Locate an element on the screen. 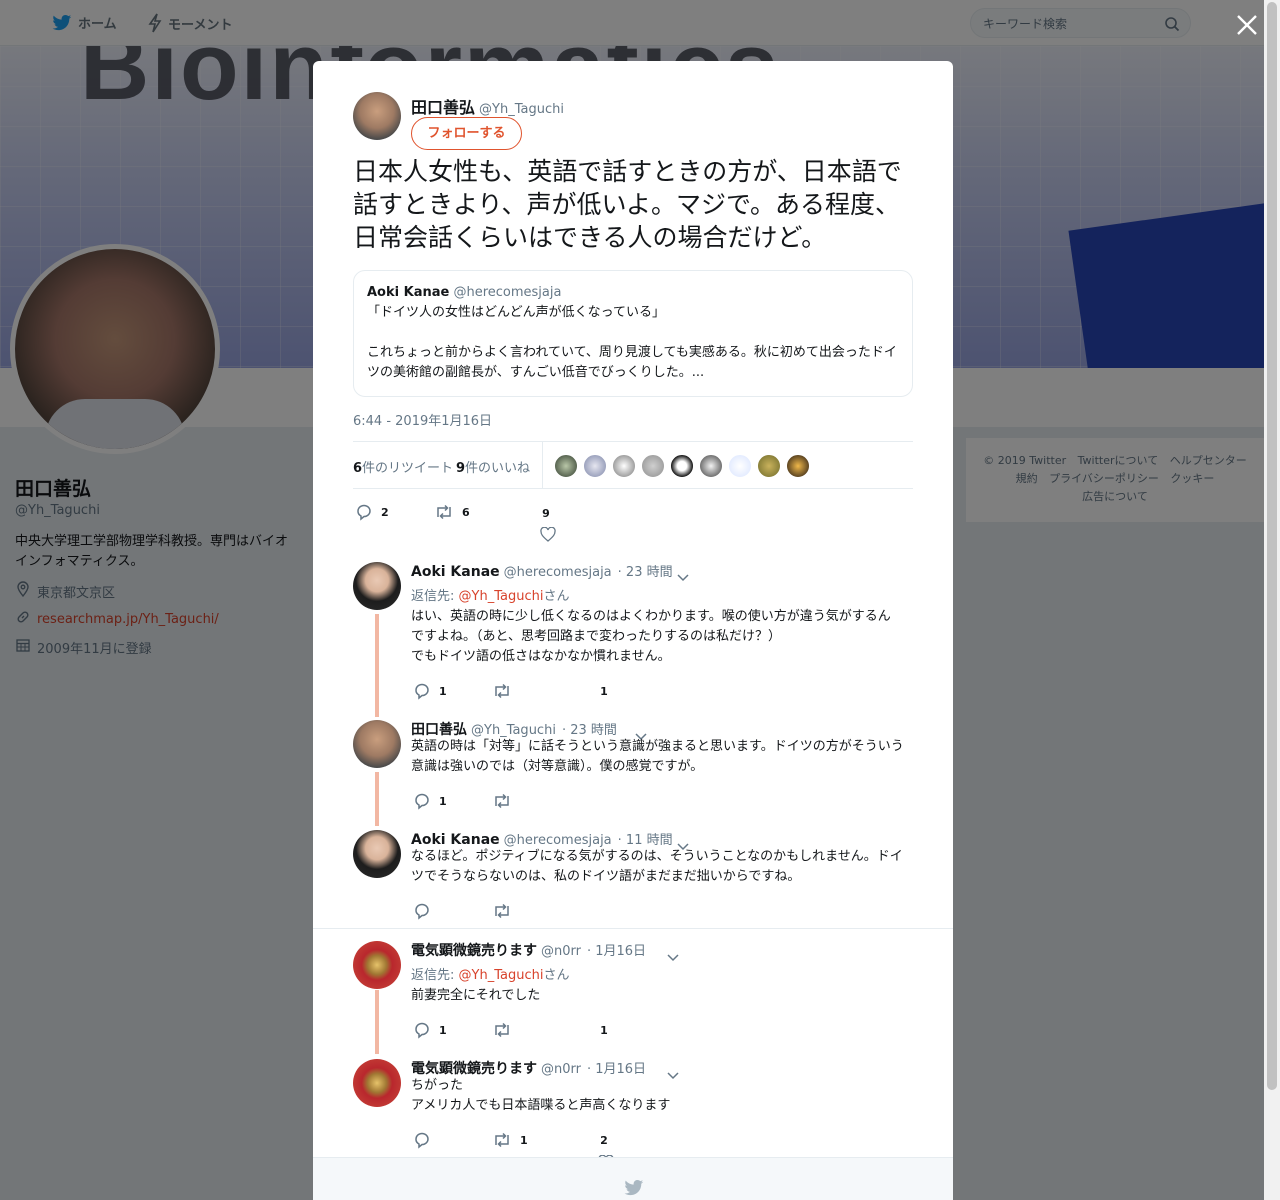 The height and width of the screenshot is (1200, 1280). tweet-timestamp: 6:44 - 2019年1月16日 is located at coordinates (422, 419).